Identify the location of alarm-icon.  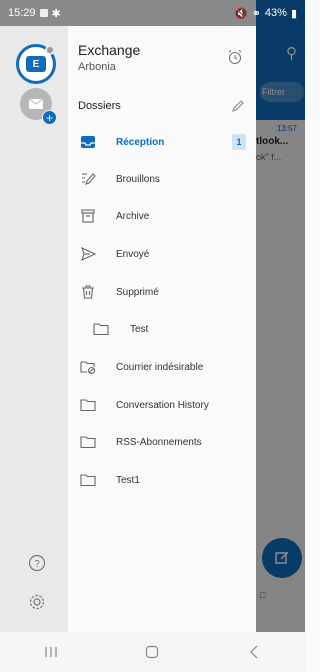
(235, 57).